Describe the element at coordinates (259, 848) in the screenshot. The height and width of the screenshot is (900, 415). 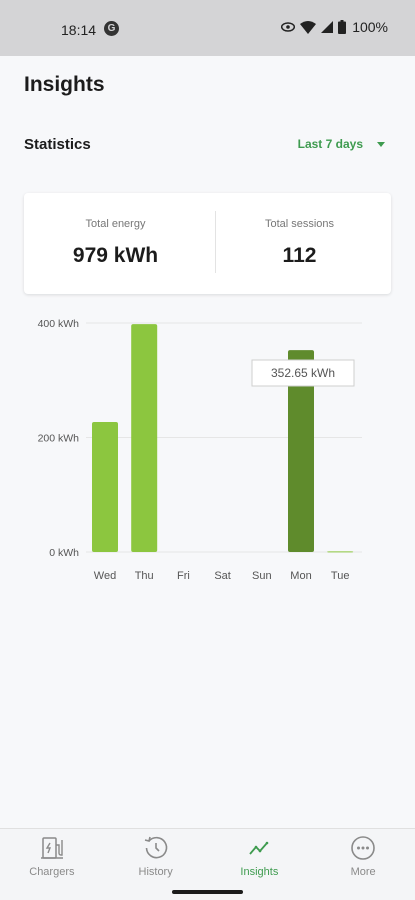
I see `insights-icon` at that location.